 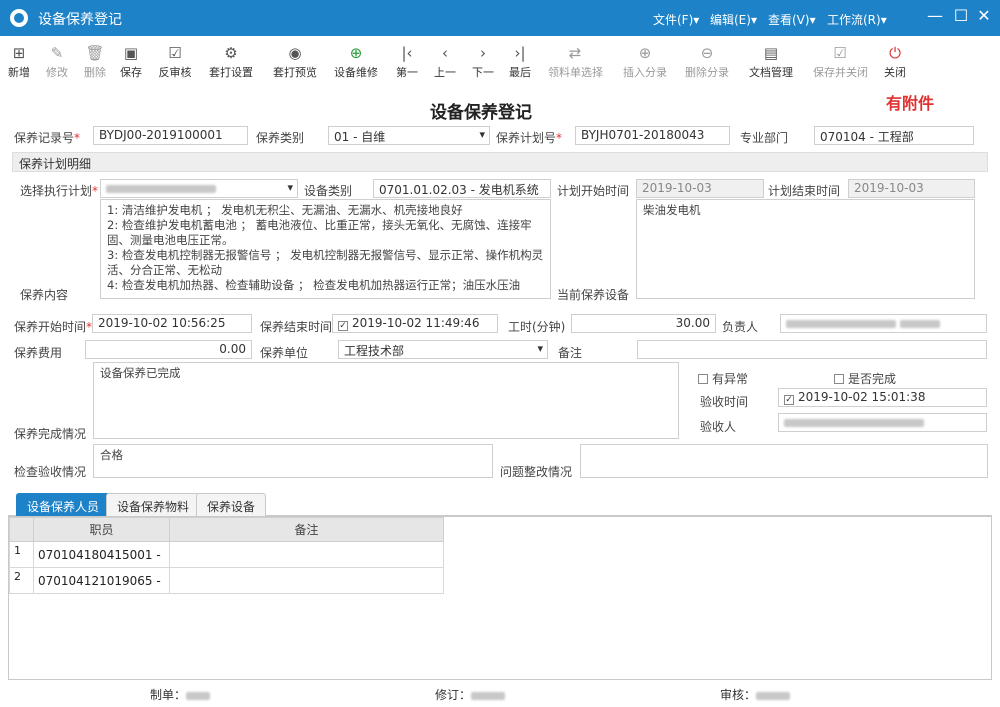 What do you see at coordinates (804, 191) in the screenshot?
I see `plan-end-label: 计划结束时间` at bounding box center [804, 191].